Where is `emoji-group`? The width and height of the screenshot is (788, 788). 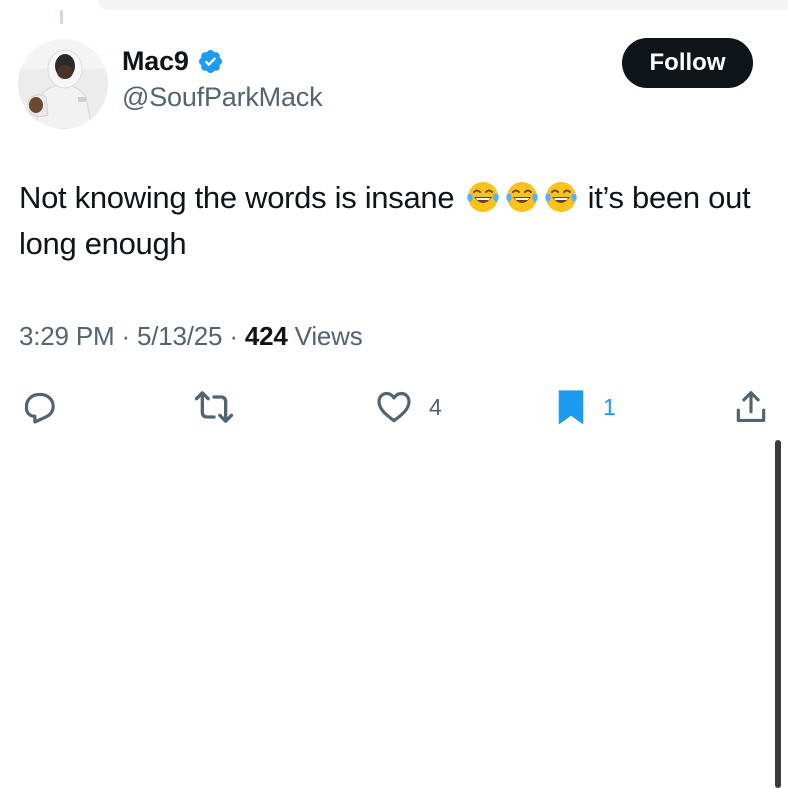 emoji-group is located at coordinates (523, 198).